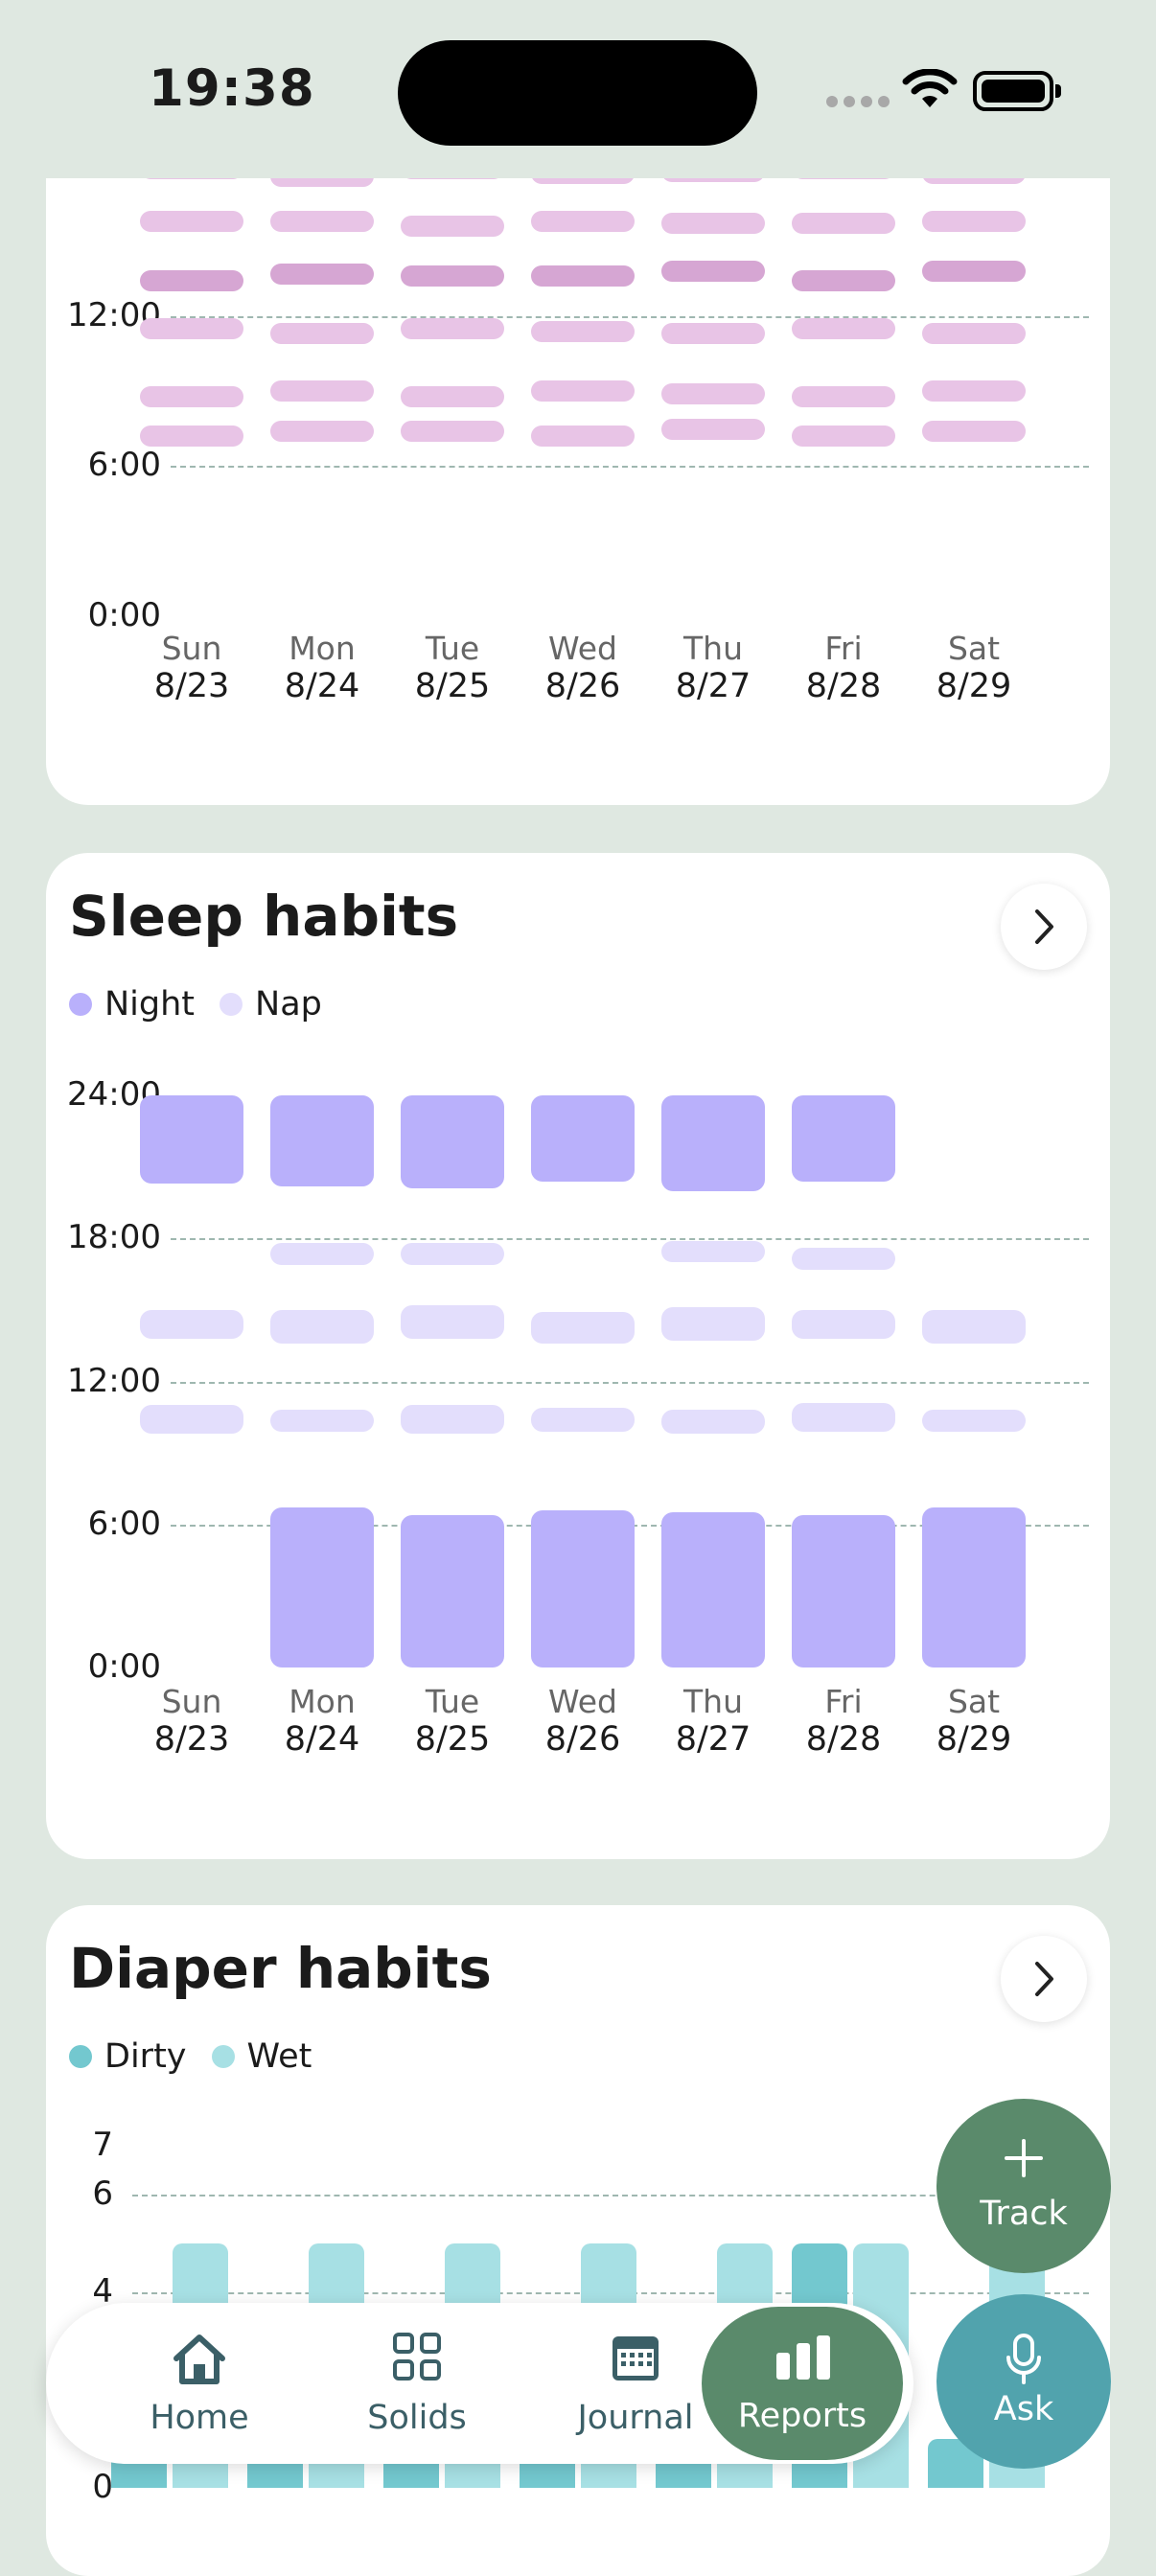  I want to click on track-button: Track, so click(1024, 2186).